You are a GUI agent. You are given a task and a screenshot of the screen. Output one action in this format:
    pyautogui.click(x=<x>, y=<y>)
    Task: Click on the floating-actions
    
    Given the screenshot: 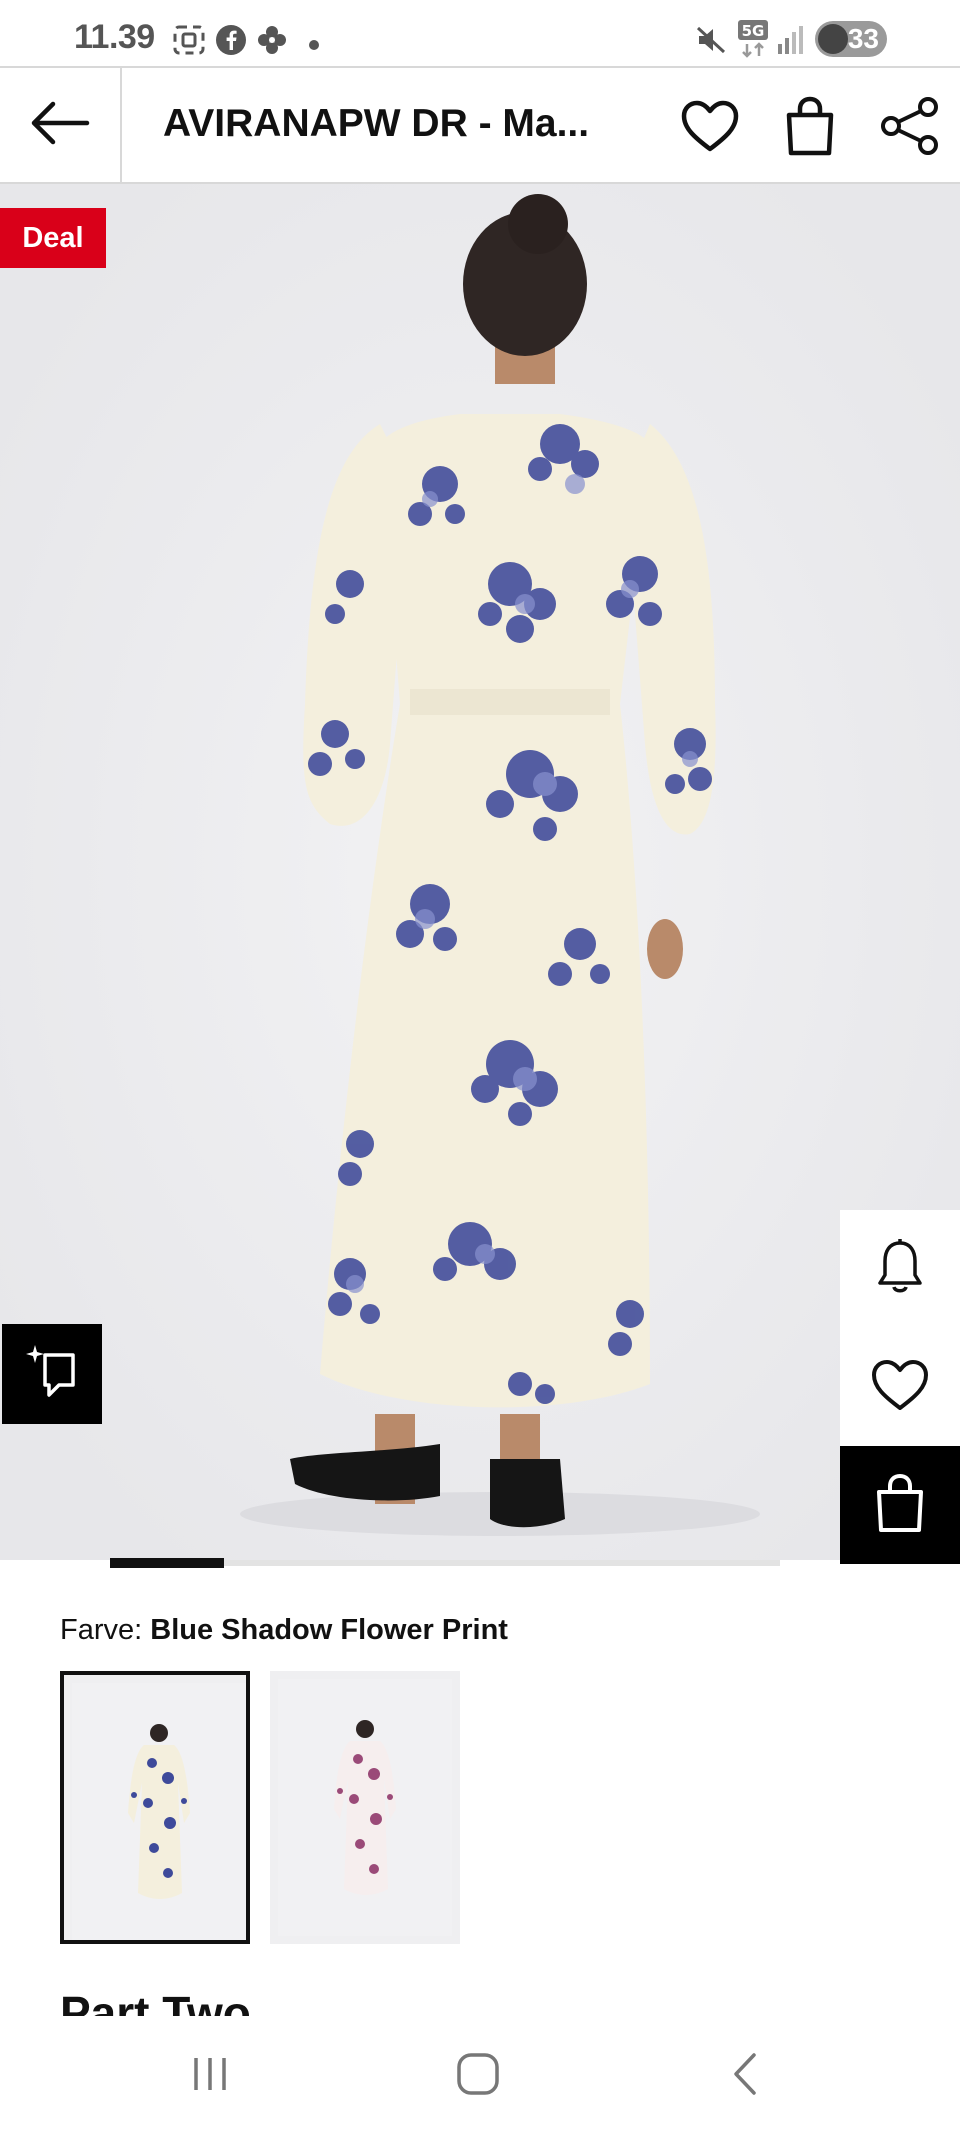 What is the action you would take?
    pyautogui.click(x=900, y=1387)
    